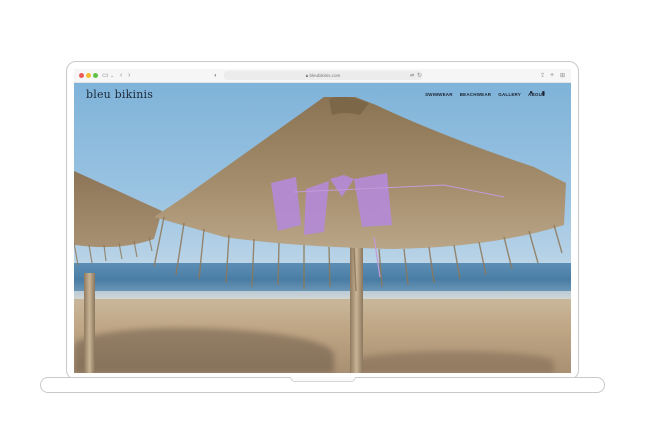 This screenshot has width=645, height=444. Describe the element at coordinates (552, 76) in the screenshot. I see `plus-icon: +` at that location.